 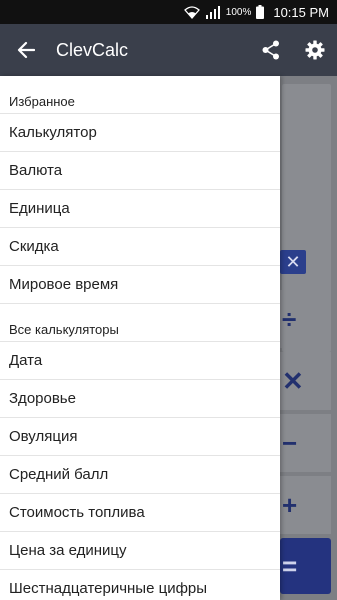 I want to click on drawer-item-hex: Шестнадцатеричные цифры, so click(x=140, y=585).